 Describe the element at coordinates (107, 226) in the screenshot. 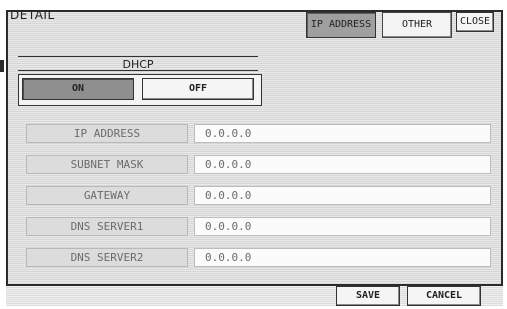

I see `dns-server1-label: DNS SERVER1` at that location.